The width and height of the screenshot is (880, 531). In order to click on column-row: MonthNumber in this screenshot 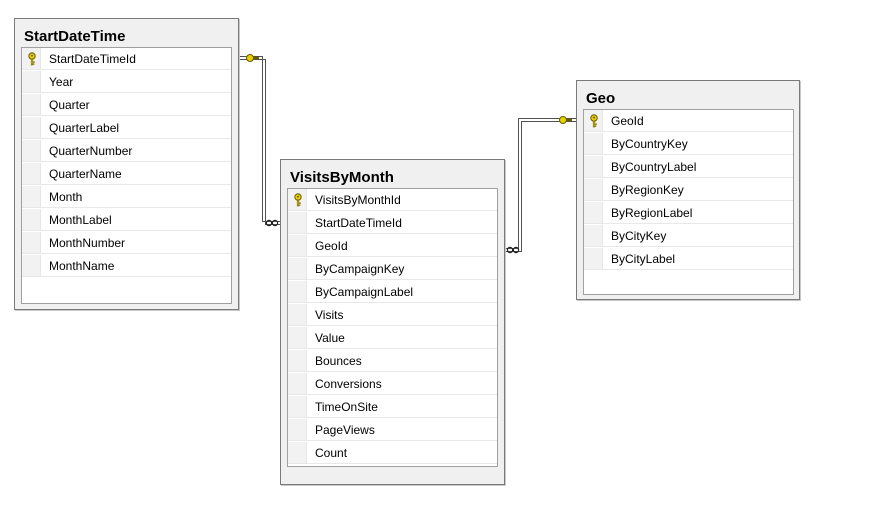, I will do `click(126, 243)`.